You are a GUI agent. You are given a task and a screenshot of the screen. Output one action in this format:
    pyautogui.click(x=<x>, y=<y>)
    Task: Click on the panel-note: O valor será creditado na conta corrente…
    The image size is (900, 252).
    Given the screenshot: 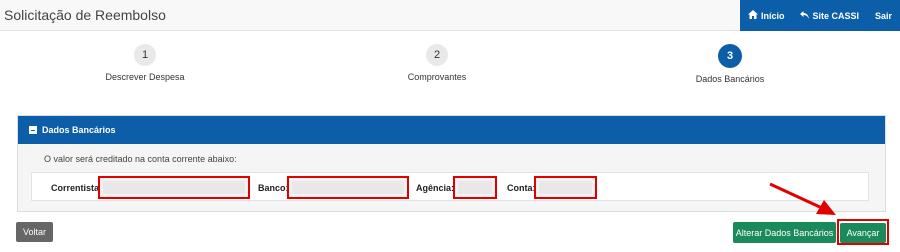 What is the action you would take?
    pyautogui.click(x=140, y=159)
    